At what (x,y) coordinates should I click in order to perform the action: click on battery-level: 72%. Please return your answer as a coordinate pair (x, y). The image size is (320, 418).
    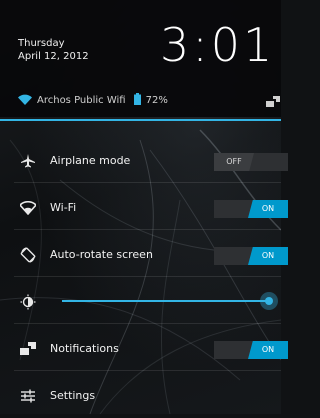
    Looking at the image, I should click on (156, 100).